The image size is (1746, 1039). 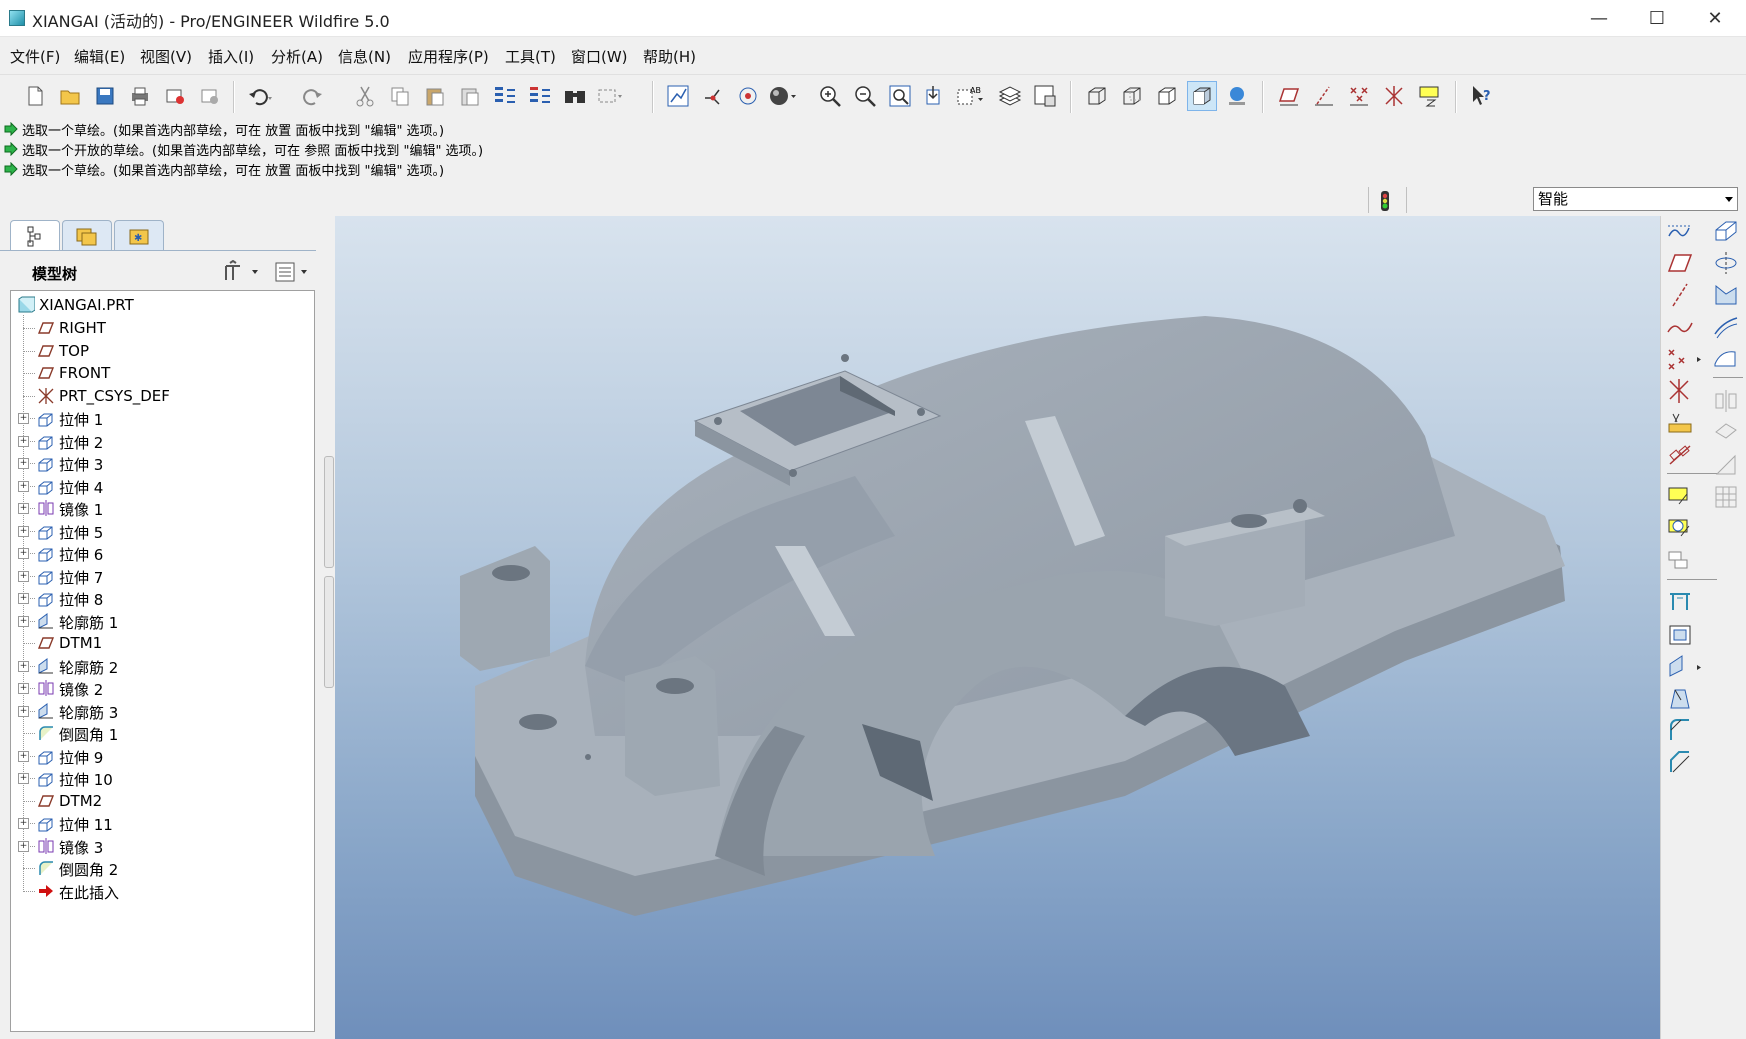 I want to click on datum-curve-tool-icon, so click(x=1680, y=327).